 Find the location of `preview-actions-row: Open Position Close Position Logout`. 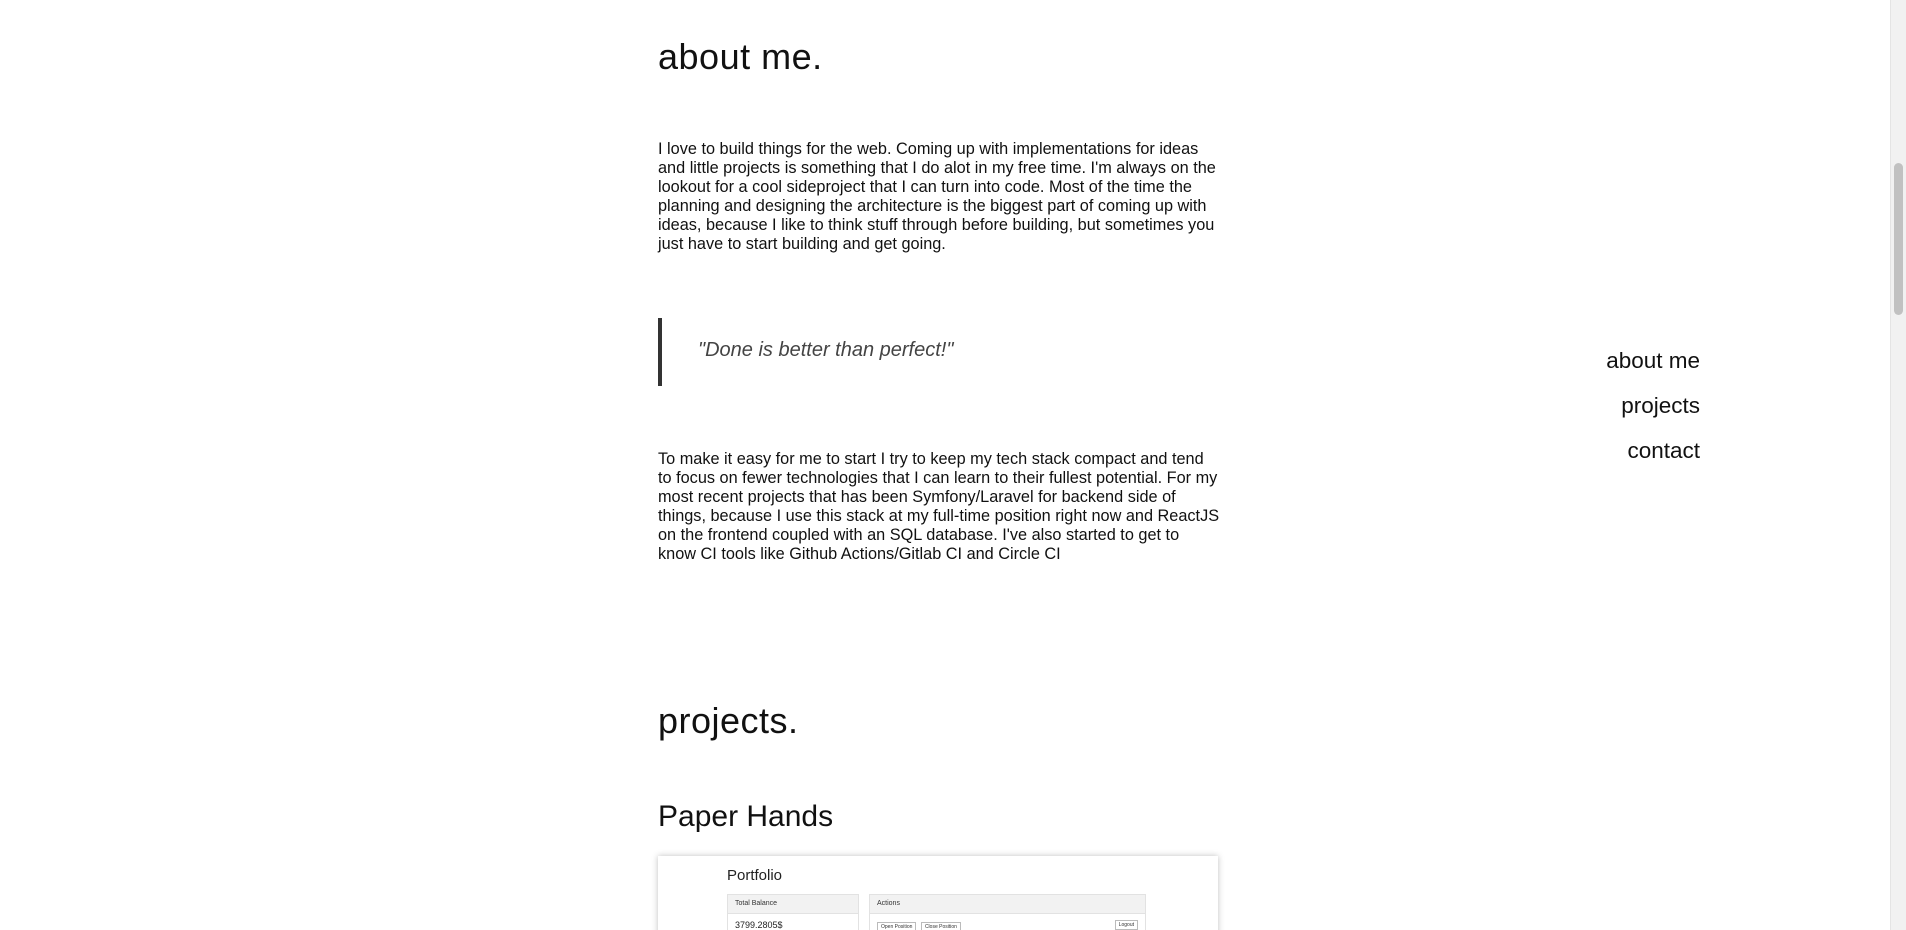

preview-actions-row: Open Position Close Position Logout is located at coordinates (1007, 922).